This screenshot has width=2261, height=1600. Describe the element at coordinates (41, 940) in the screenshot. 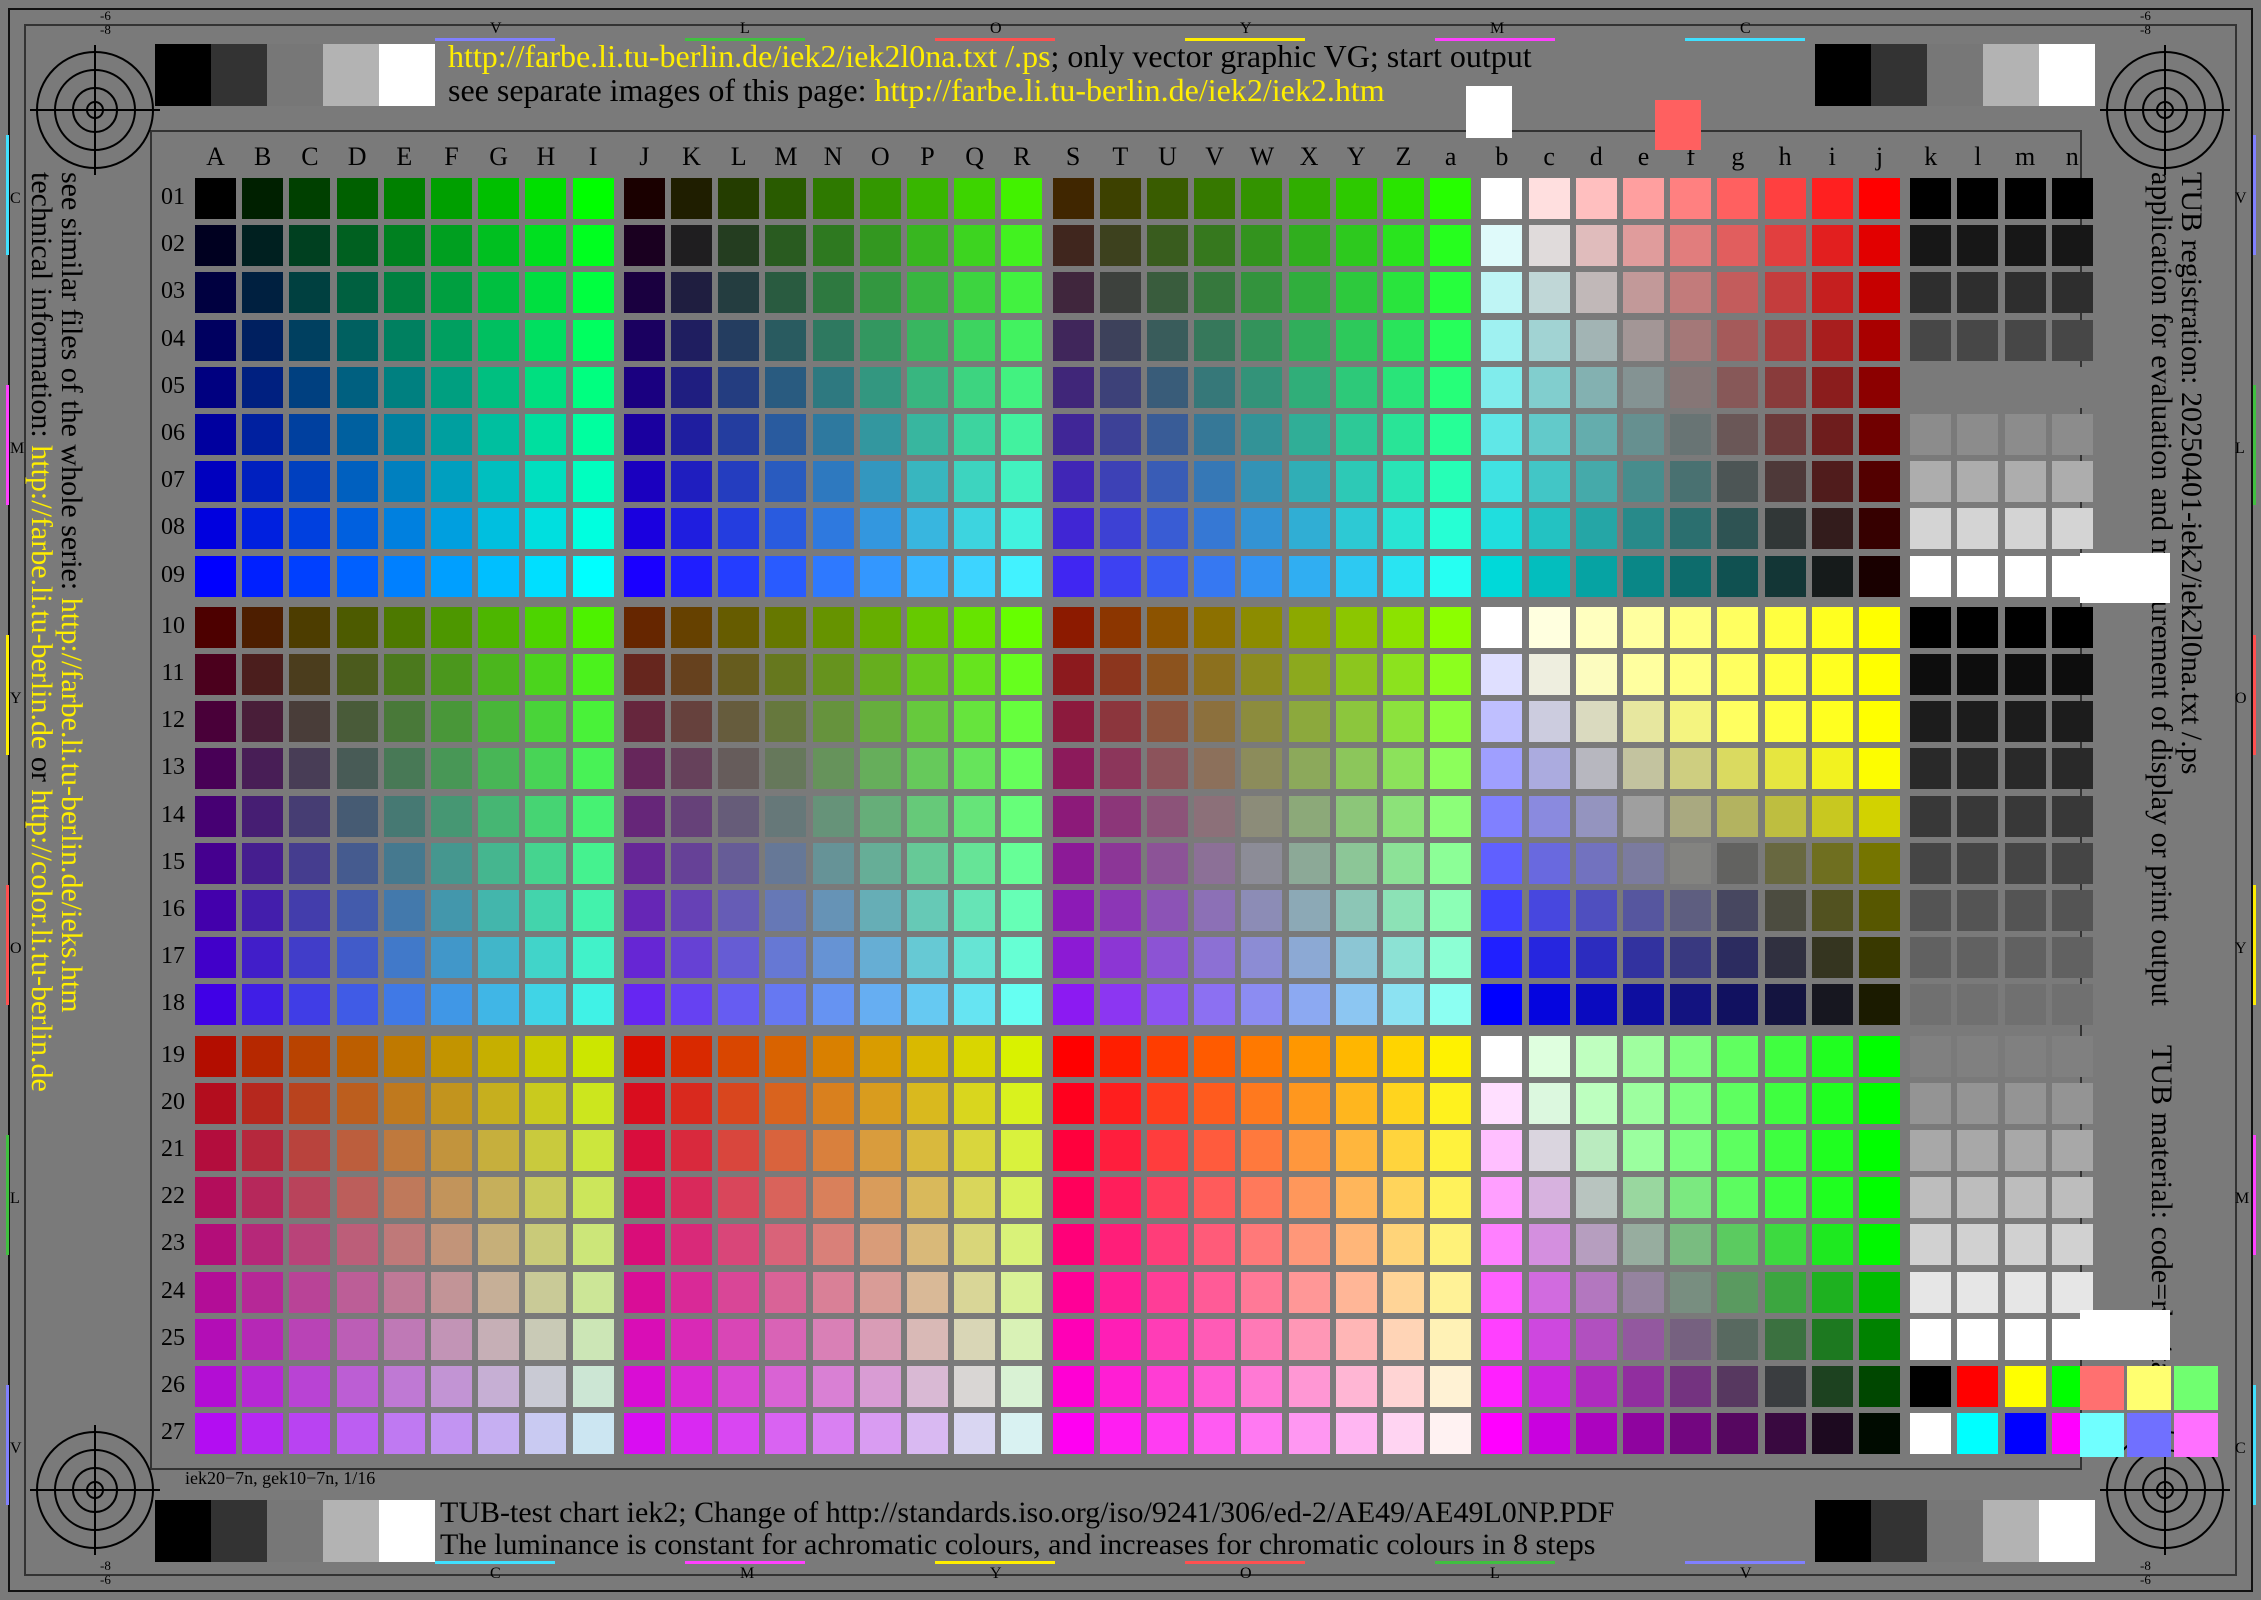

I see `tech-info-link-2: http://color.li.tu-berlin.de` at that location.